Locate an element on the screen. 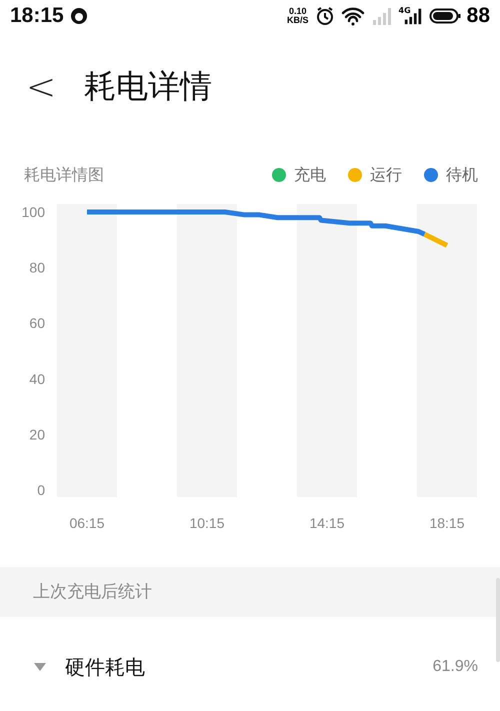  back-button: < is located at coordinates (41, 87).